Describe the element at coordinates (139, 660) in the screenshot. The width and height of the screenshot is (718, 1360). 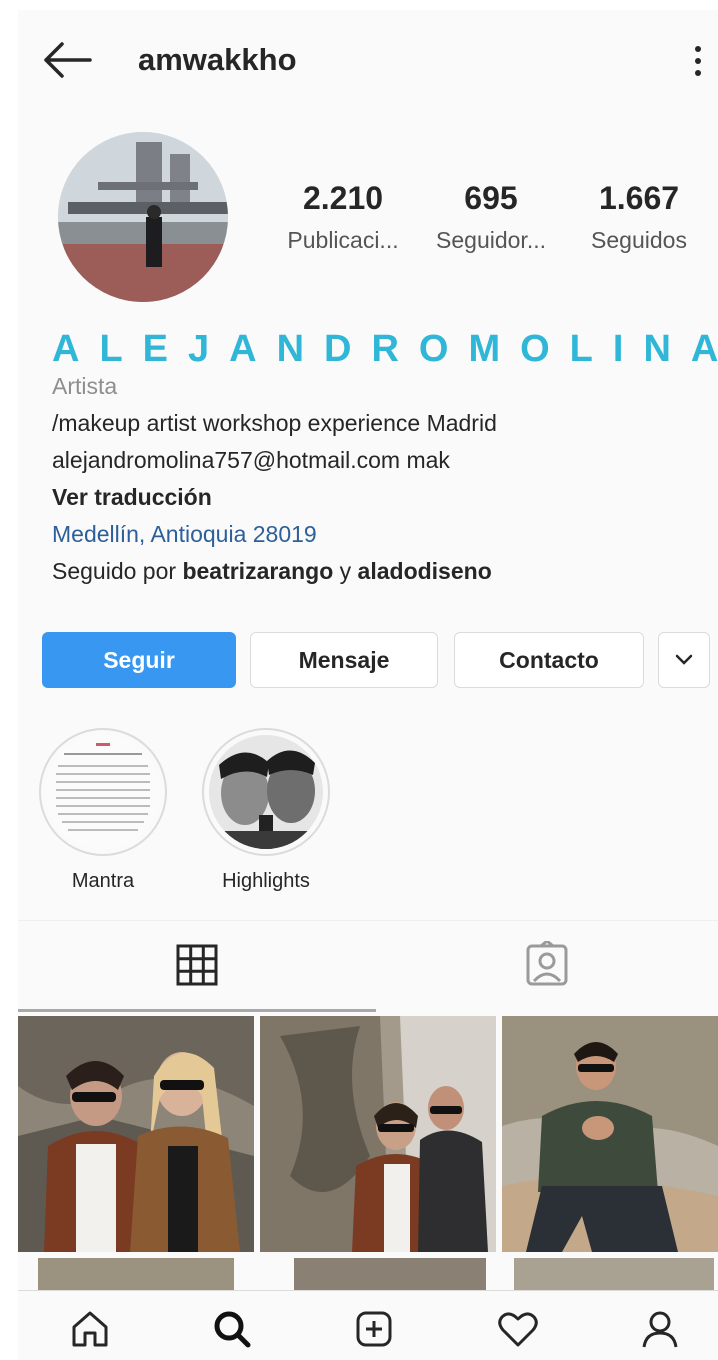
I see `follow-button: Seguir` at that location.